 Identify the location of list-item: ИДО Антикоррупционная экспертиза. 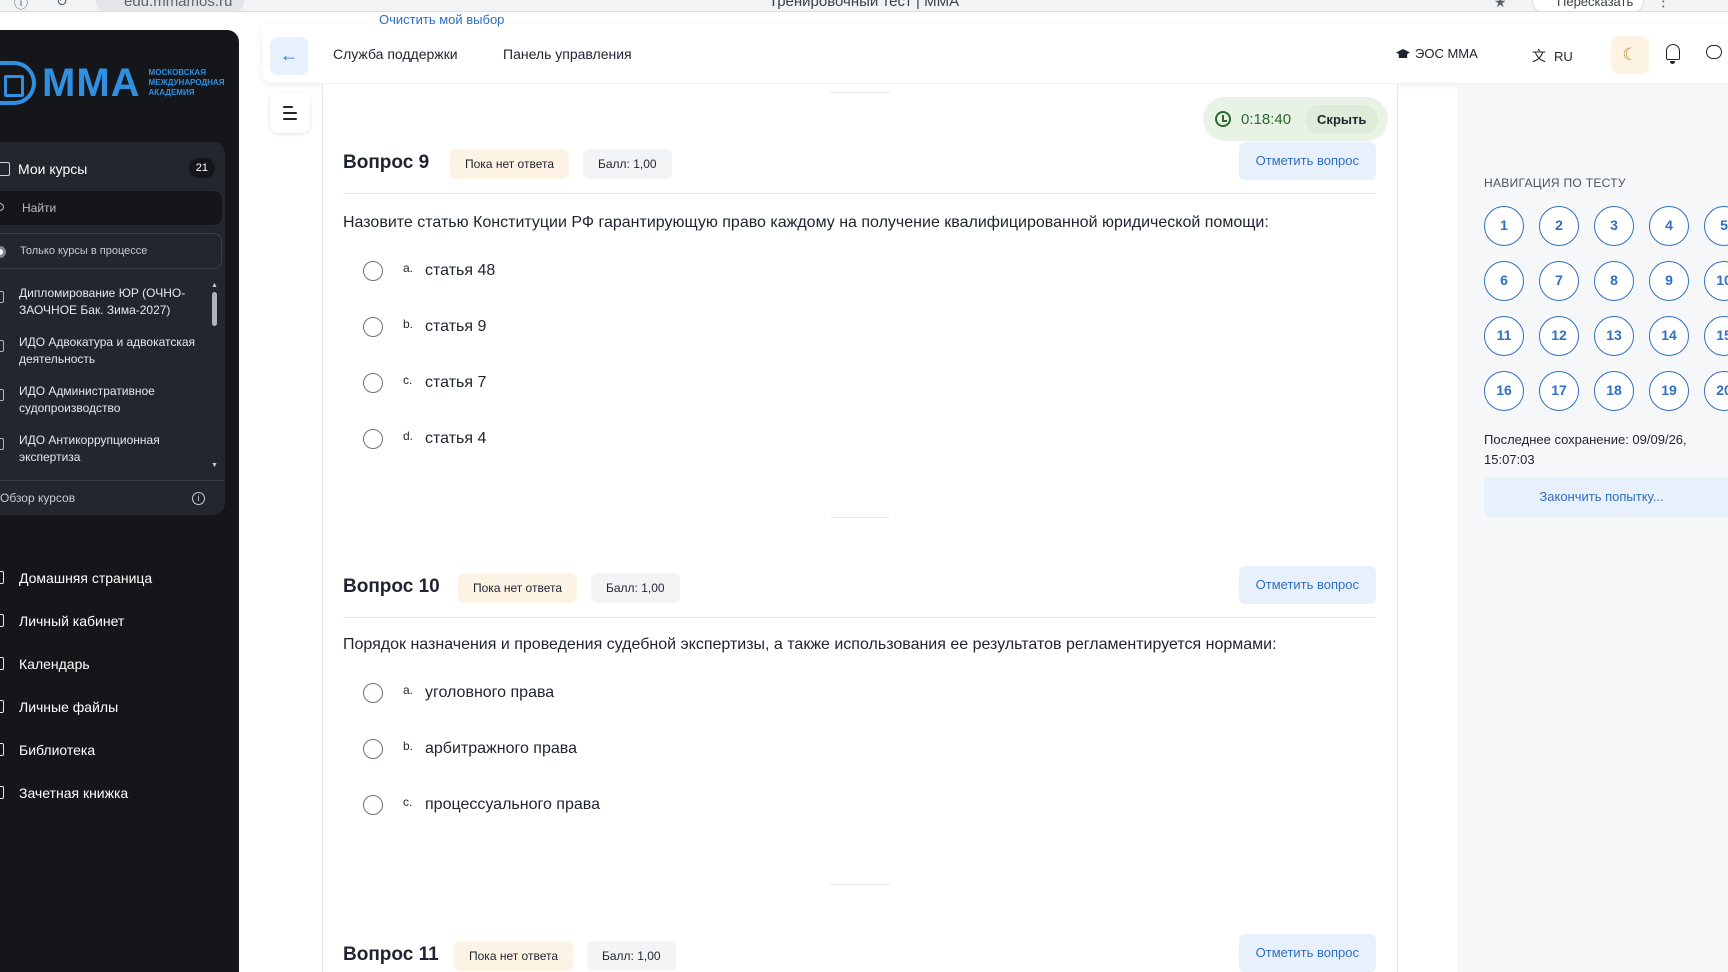
(111, 450).